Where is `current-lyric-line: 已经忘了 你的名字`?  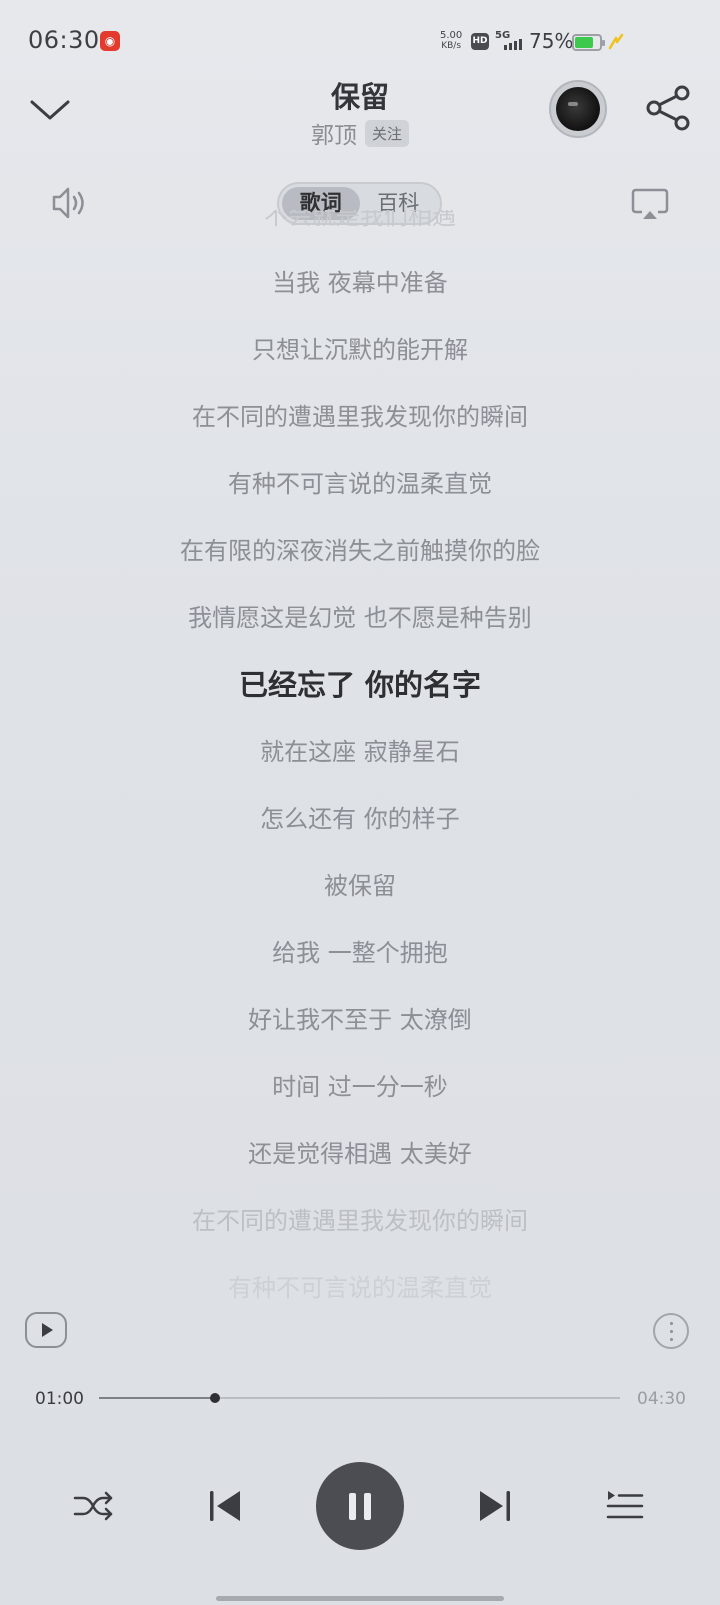 current-lyric-line: 已经忘了 你的名字 is located at coordinates (360, 683).